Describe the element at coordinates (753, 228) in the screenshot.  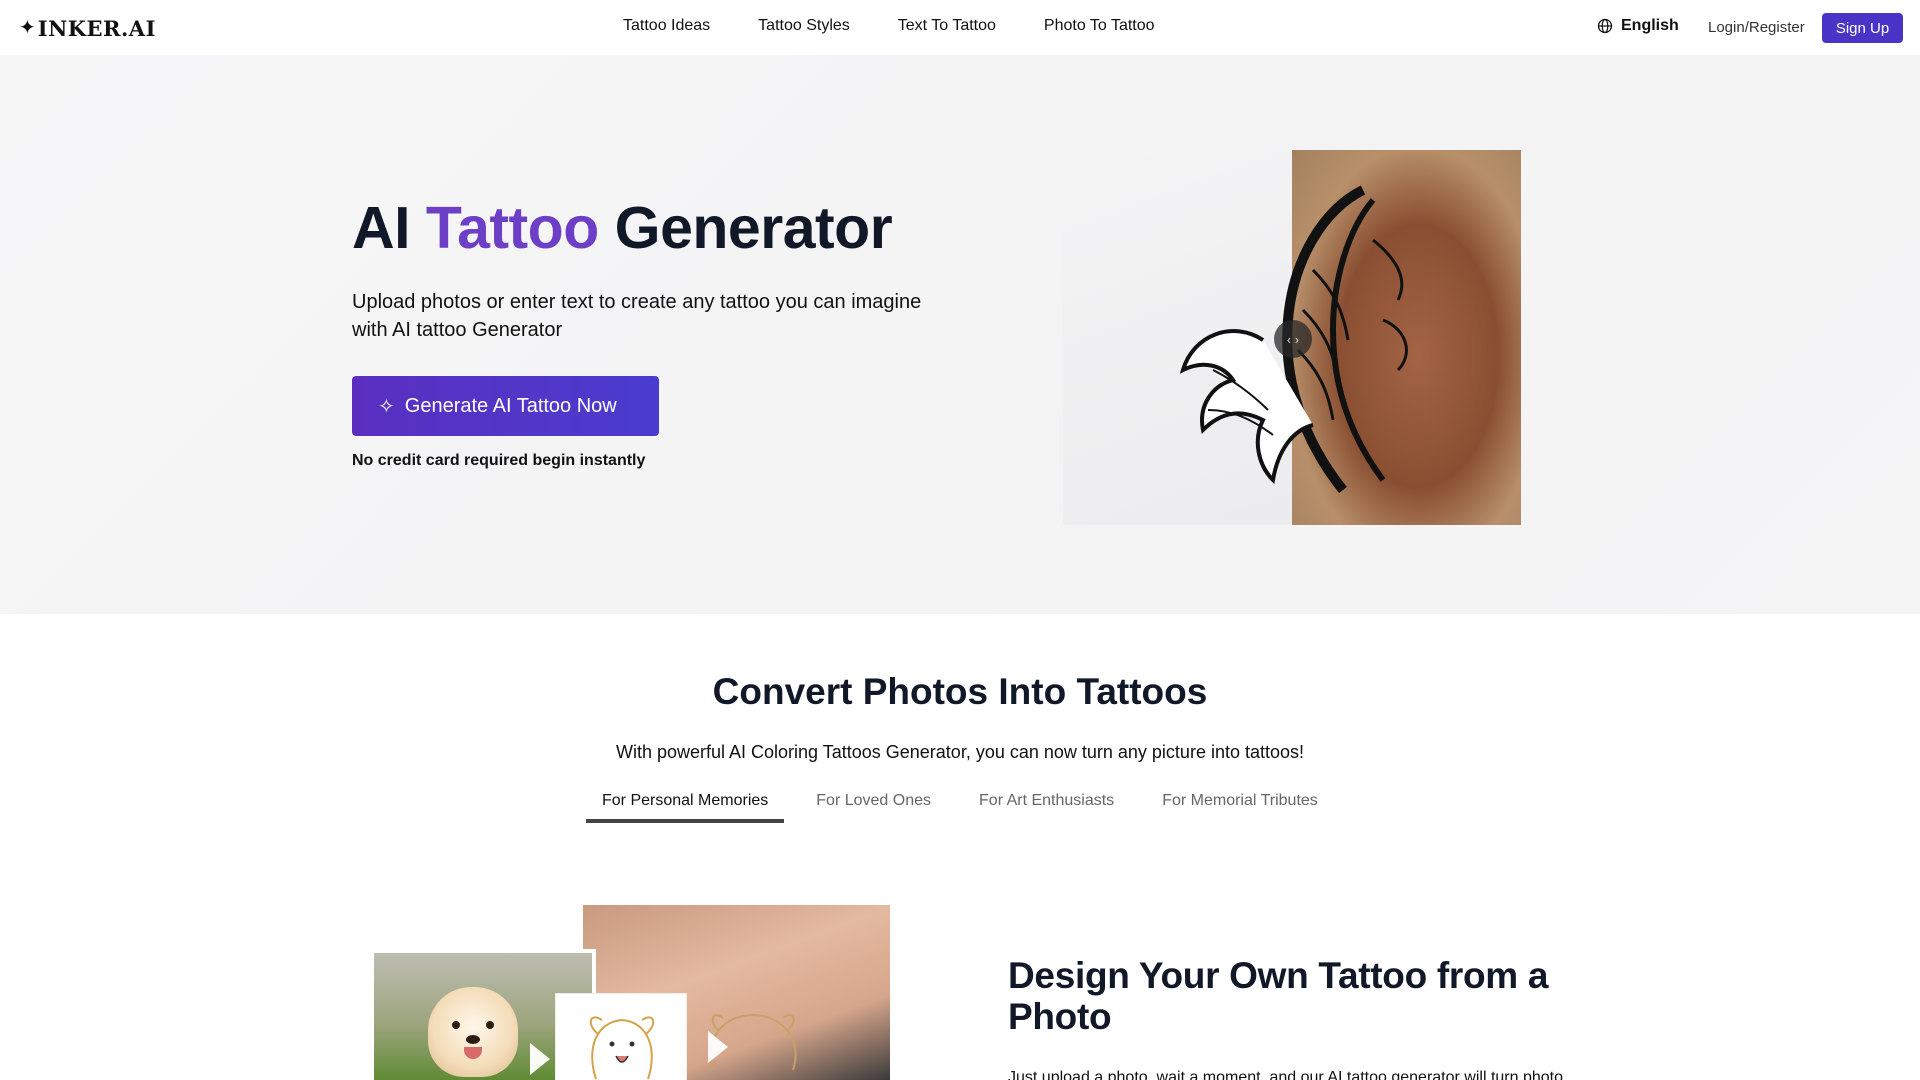
I see `hero-title-part2: Generator` at that location.